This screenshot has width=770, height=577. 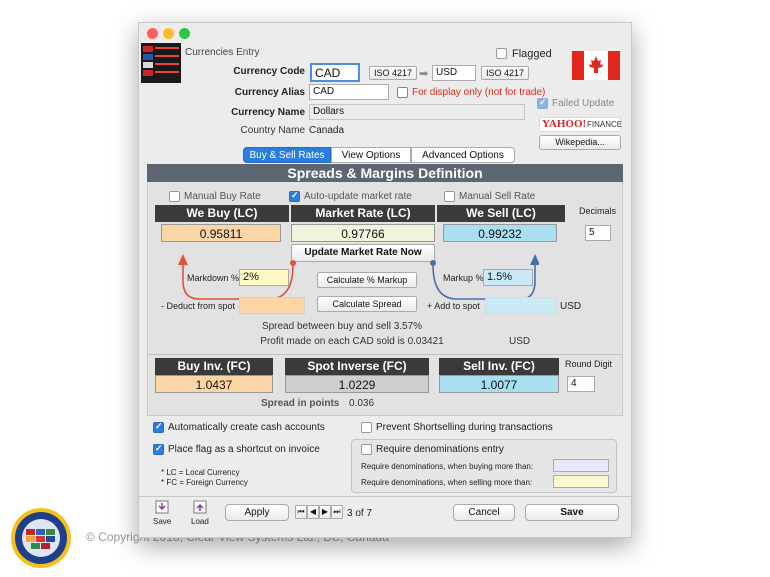 I want to click on prevent-shortselling-label: Prevent Shortselling during transactions, so click(x=464, y=427).